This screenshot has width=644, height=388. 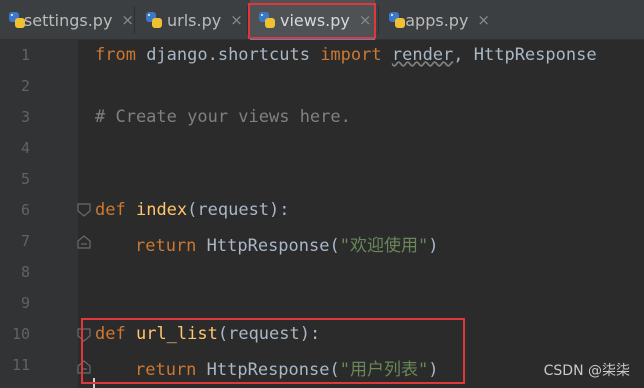 I want to click on line-number-gutter: 1 2 3 4 5 6 7 8 9 10 11, so click(x=39, y=214).